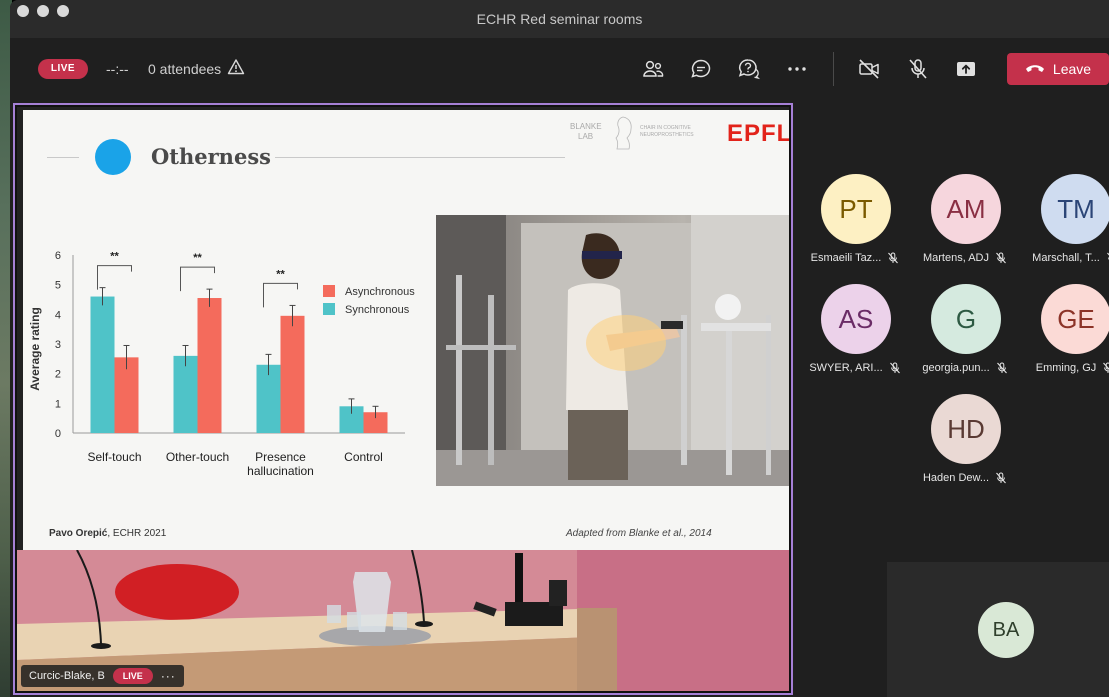 The height and width of the screenshot is (697, 1109). Describe the element at coordinates (966, 319) in the screenshot. I see `participant-avatar: G` at that location.